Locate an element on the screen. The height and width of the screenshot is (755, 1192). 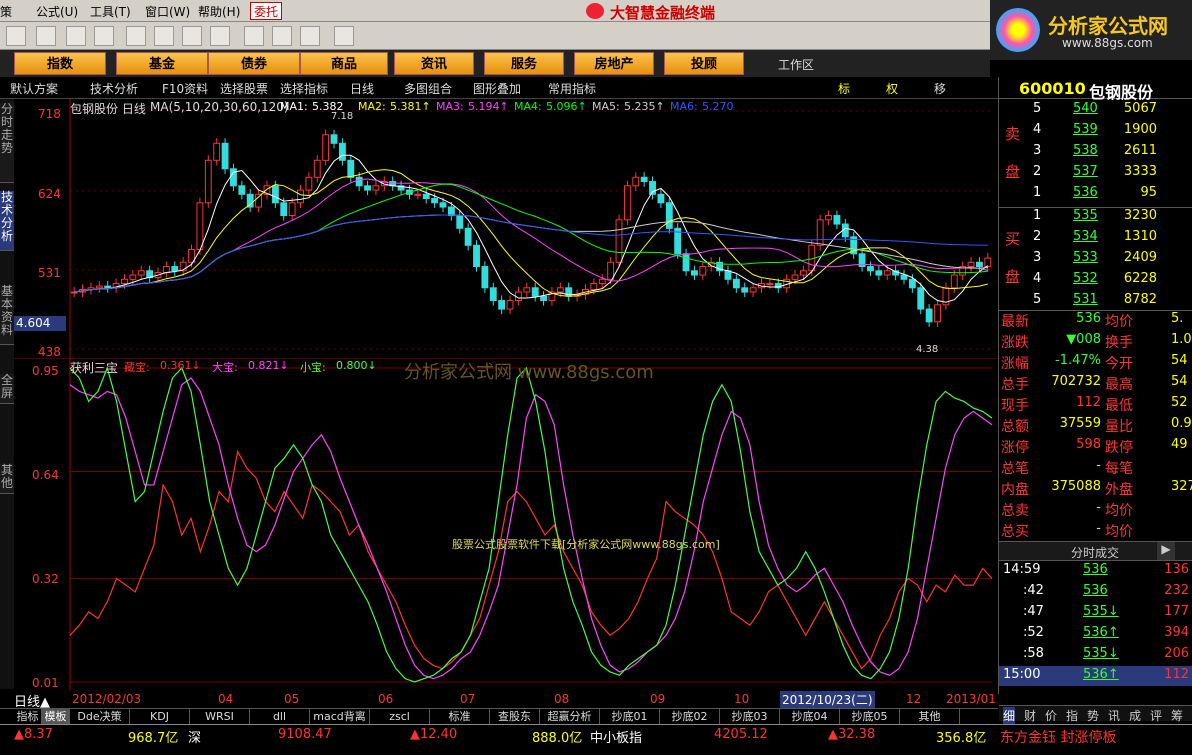
sell-price-3: 537 is located at coordinates (1085, 171).